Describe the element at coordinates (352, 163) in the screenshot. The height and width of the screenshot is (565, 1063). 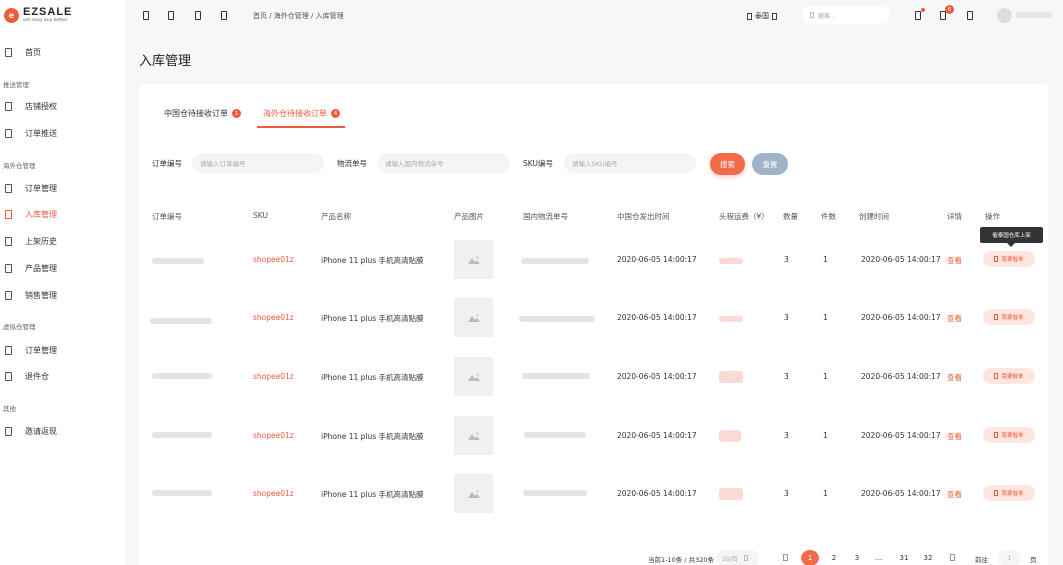
I see `tracking-no-label: 物流单号` at that location.